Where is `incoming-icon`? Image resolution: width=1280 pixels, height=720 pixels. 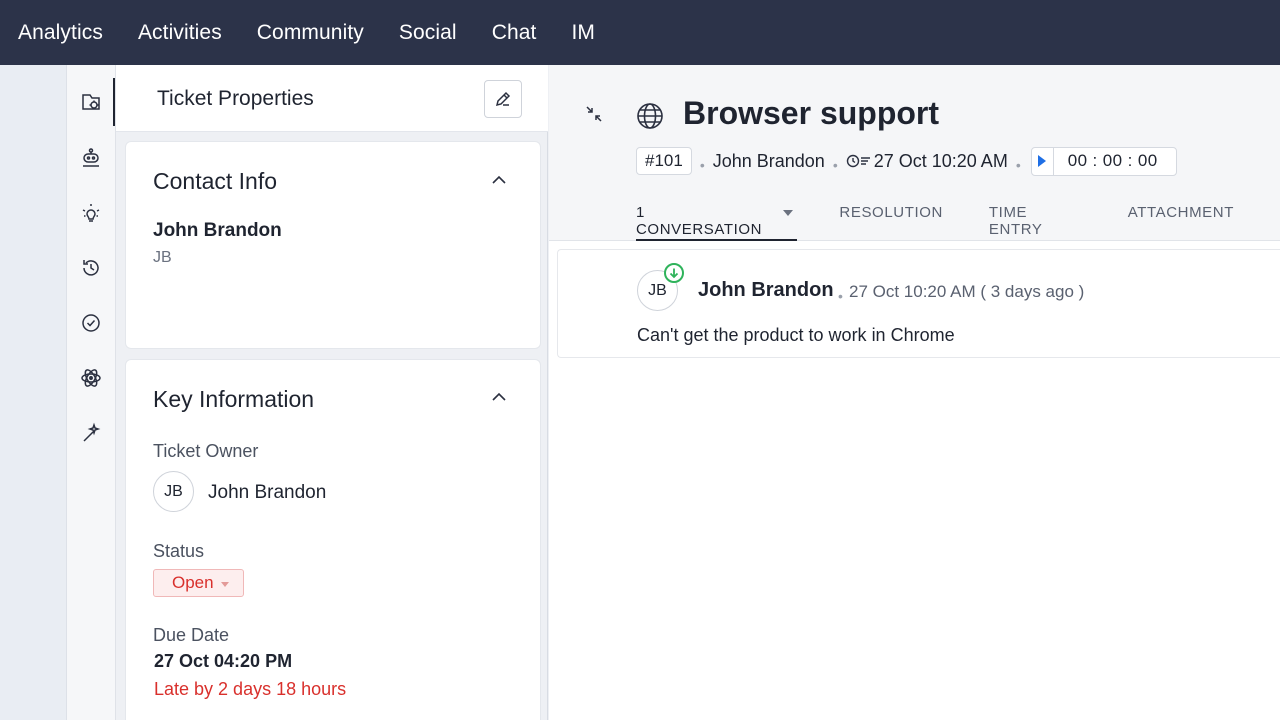 incoming-icon is located at coordinates (674, 273).